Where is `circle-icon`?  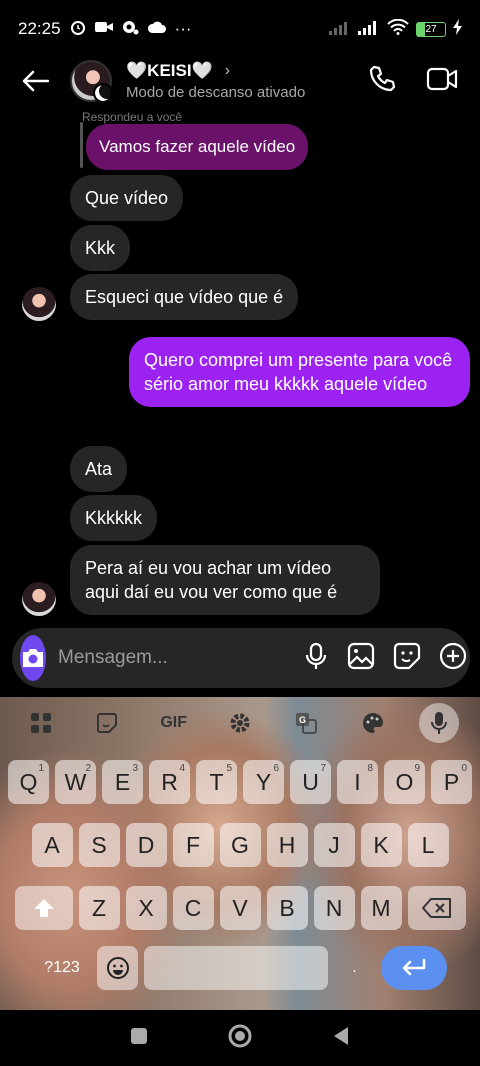
circle-icon is located at coordinates (240, 1035).